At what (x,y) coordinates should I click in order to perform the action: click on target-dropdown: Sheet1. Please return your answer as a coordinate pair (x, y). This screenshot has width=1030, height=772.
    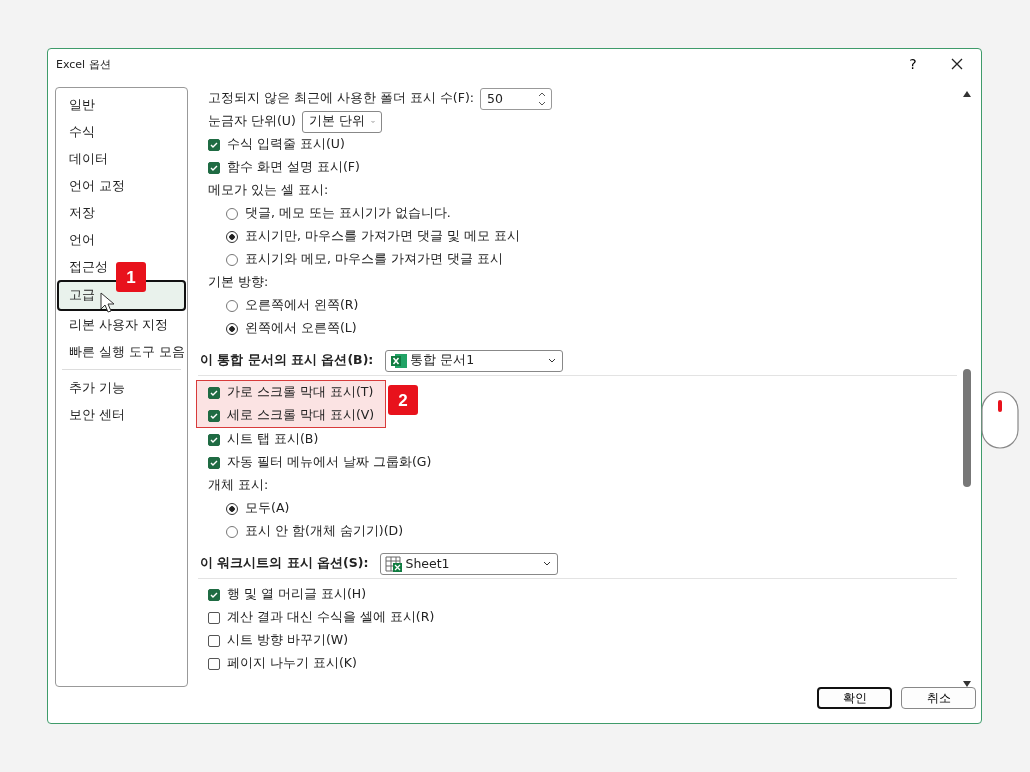
    Looking at the image, I should click on (469, 563).